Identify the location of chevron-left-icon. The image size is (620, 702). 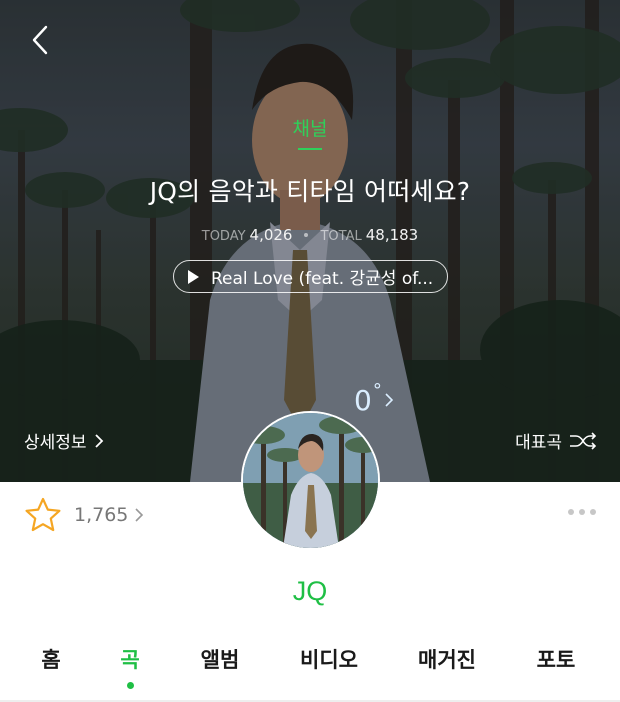
(40, 40).